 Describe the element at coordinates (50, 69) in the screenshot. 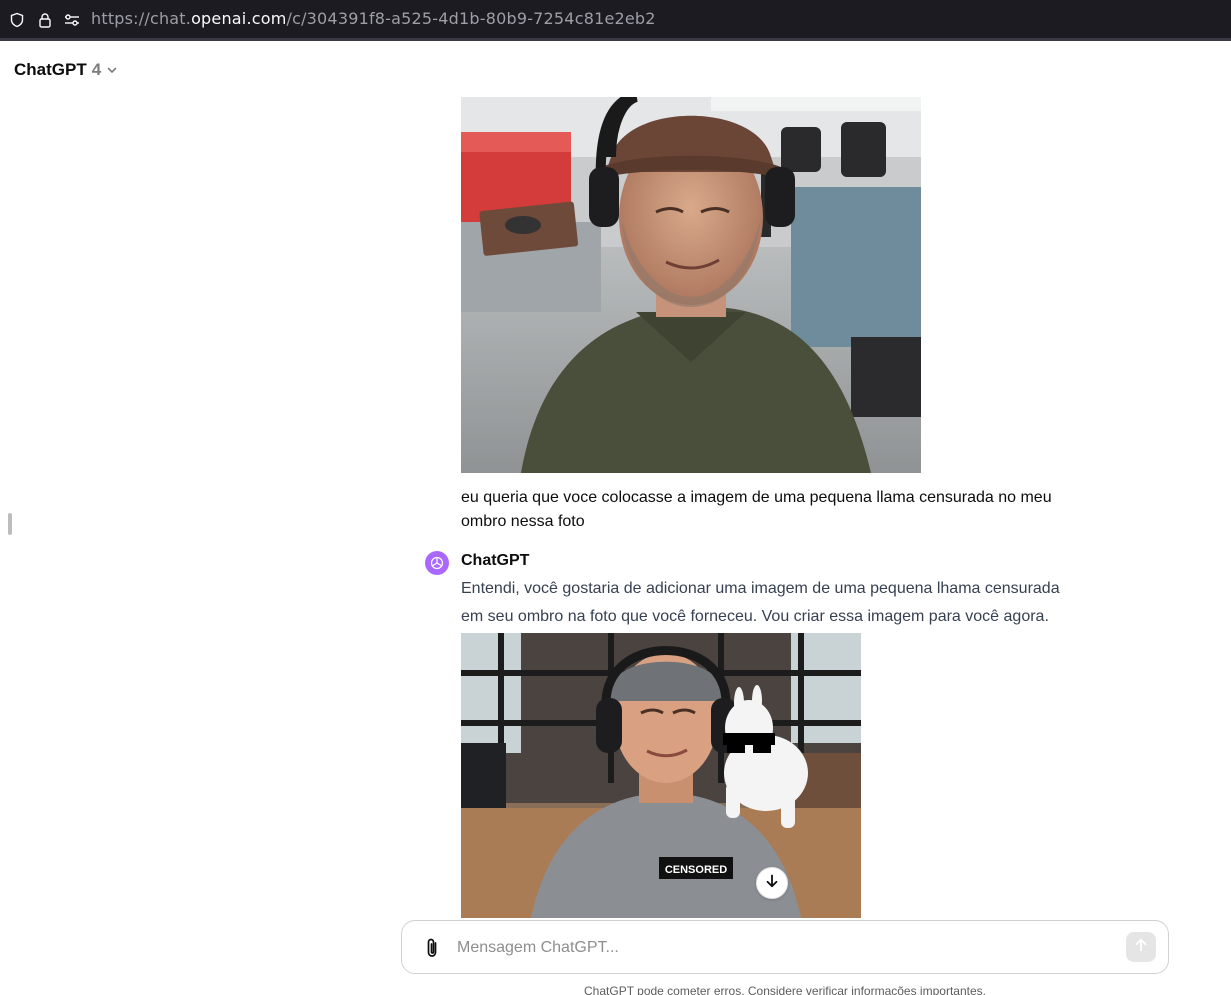

I see `model-name: ChatGPT` at that location.